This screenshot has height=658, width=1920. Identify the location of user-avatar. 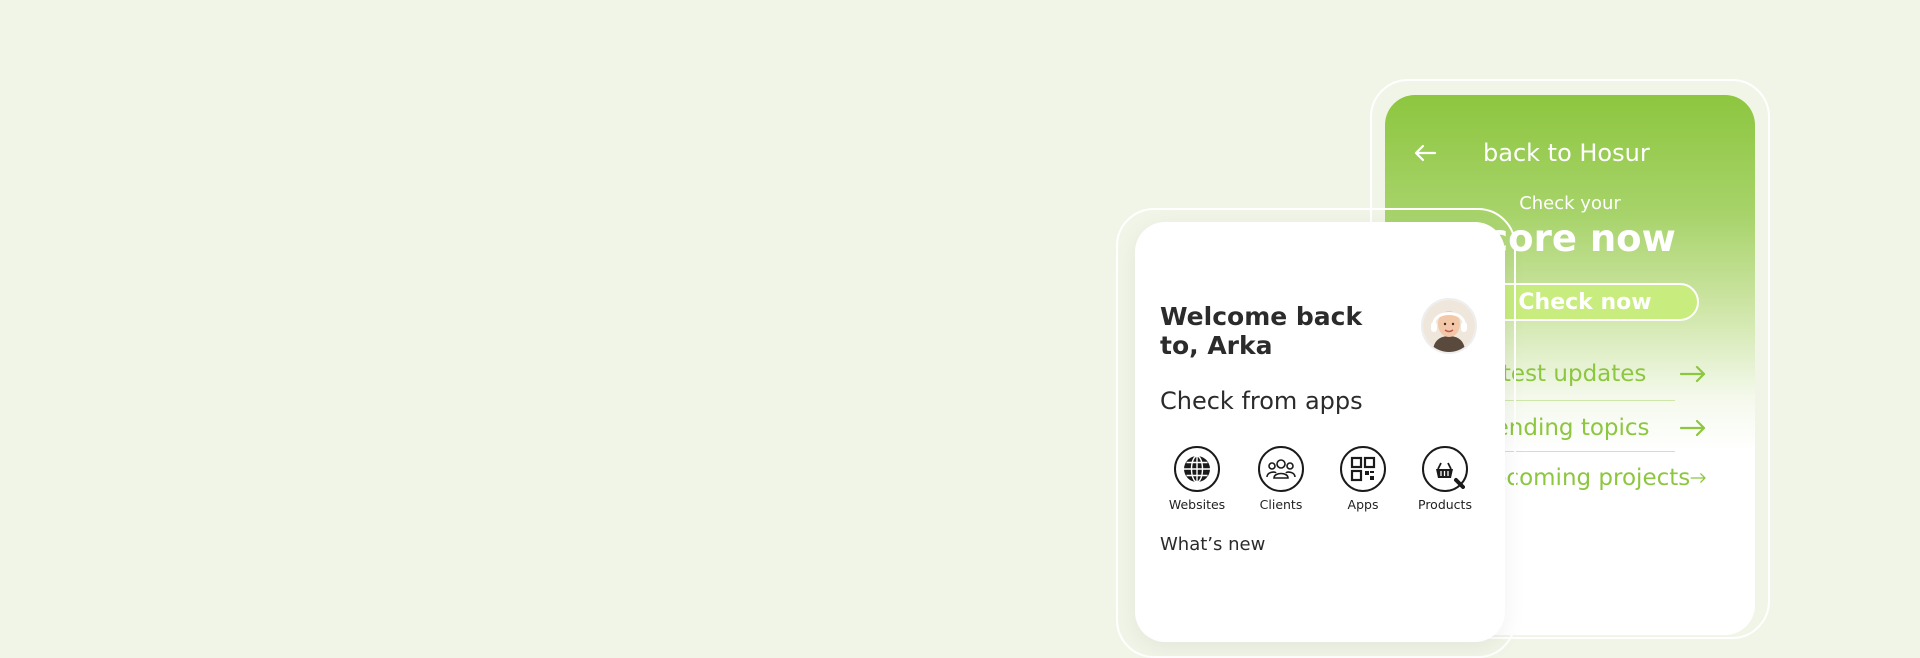
(1449, 326).